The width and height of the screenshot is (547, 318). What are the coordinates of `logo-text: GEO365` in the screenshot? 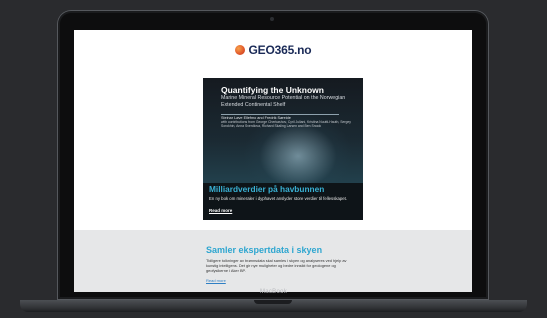 It's located at (271, 50).